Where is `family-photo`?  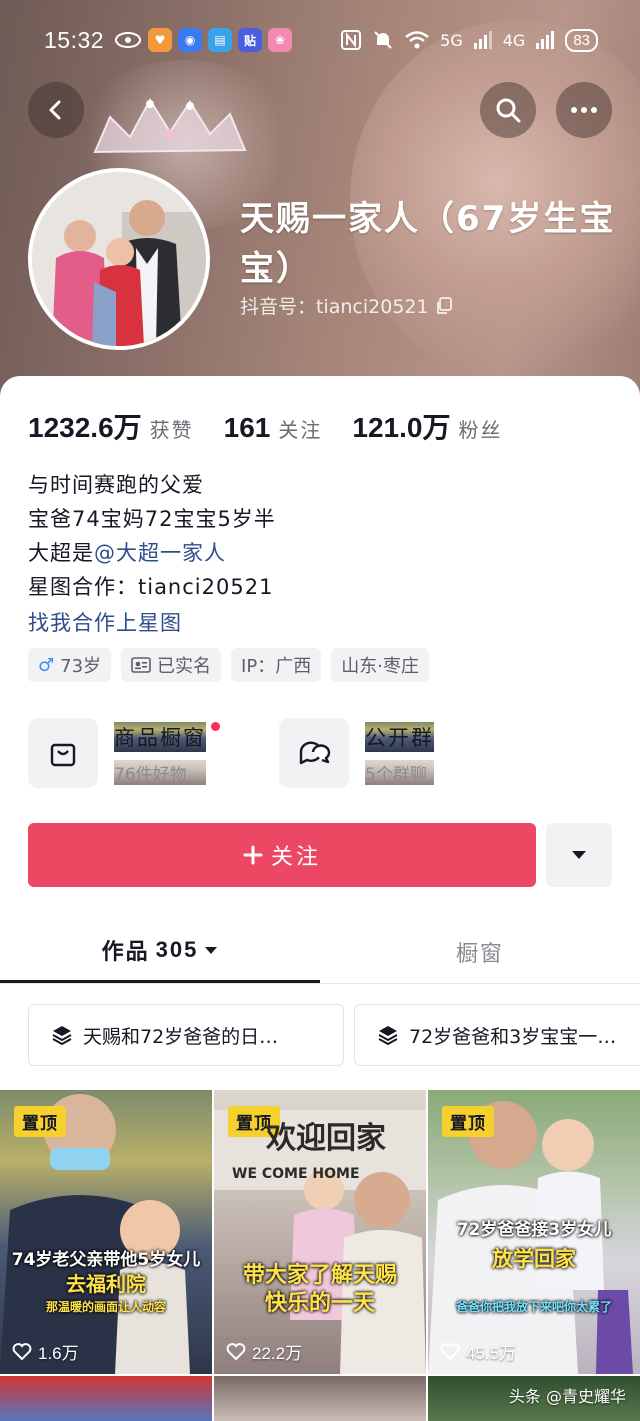
family-photo is located at coordinates (119, 259).